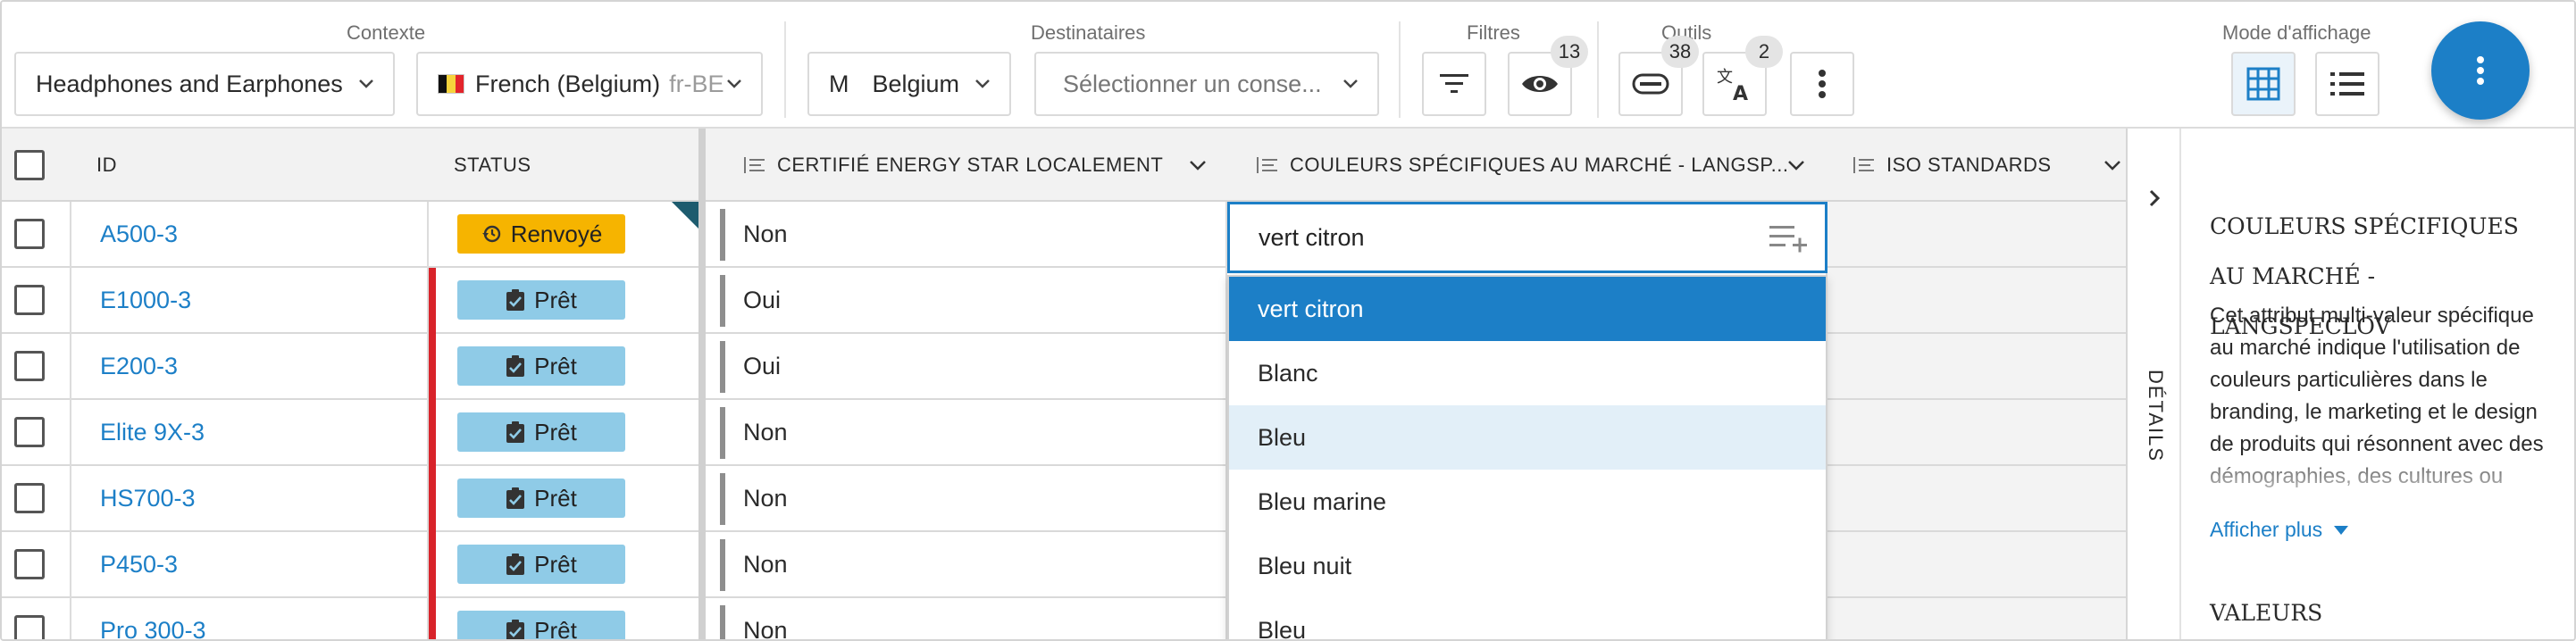 This screenshot has width=2576, height=641. Describe the element at coordinates (1969, 165) in the screenshot. I see `column-header-label: ISO STANDARDS` at that location.